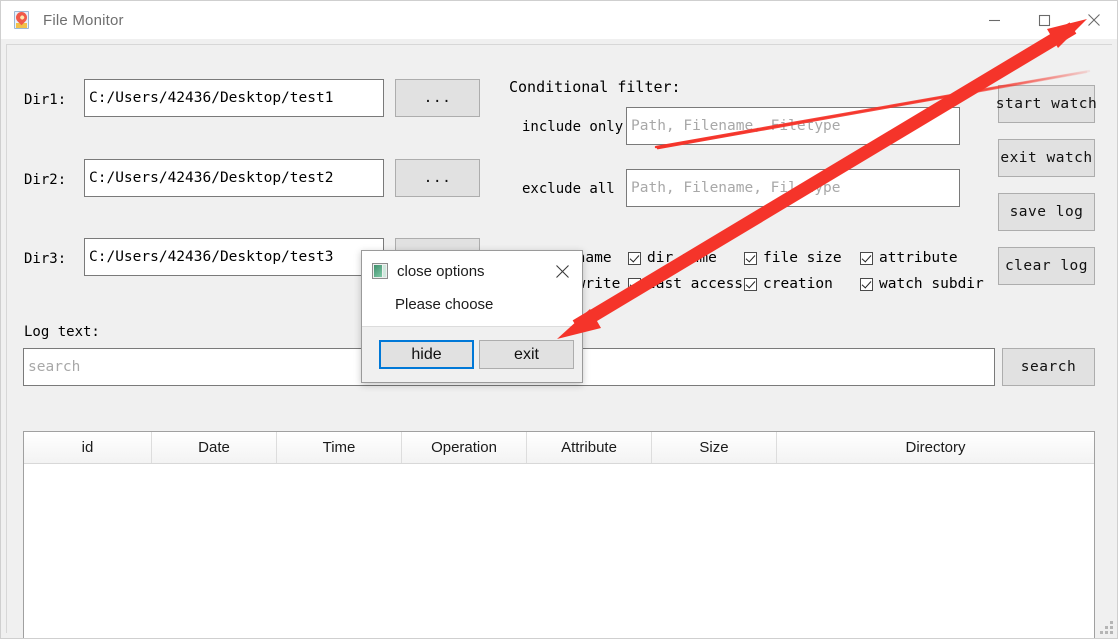 This screenshot has width=1118, height=639. What do you see at coordinates (994, 20) in the screenshot?
I see `minimize-button` at bounding box center [994, 20].